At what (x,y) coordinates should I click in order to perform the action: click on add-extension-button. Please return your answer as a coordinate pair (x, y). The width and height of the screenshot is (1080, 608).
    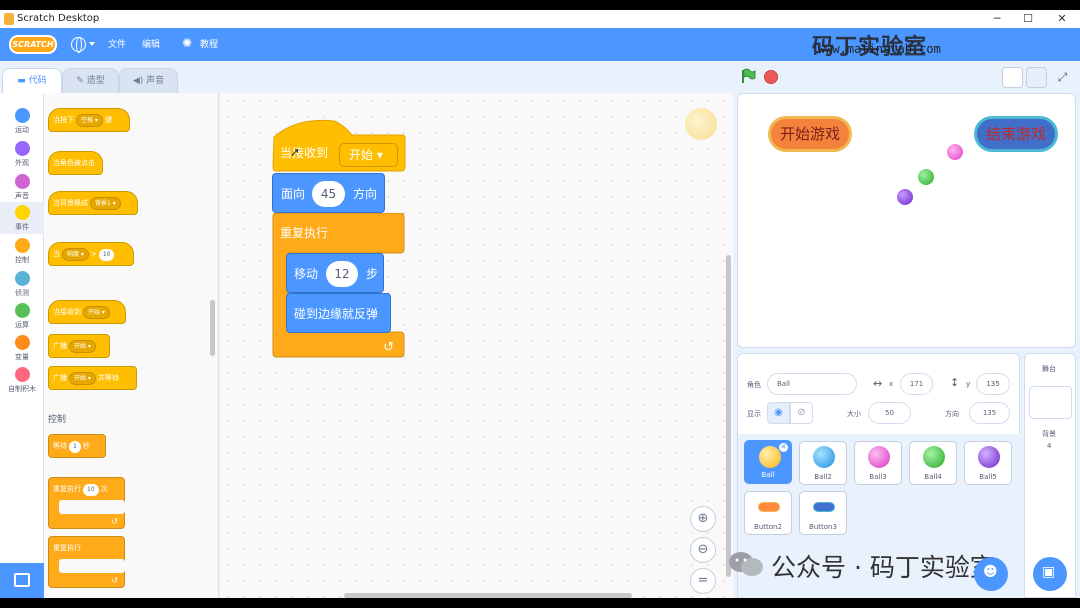
    Looking at the image, I should click on (22, 580).